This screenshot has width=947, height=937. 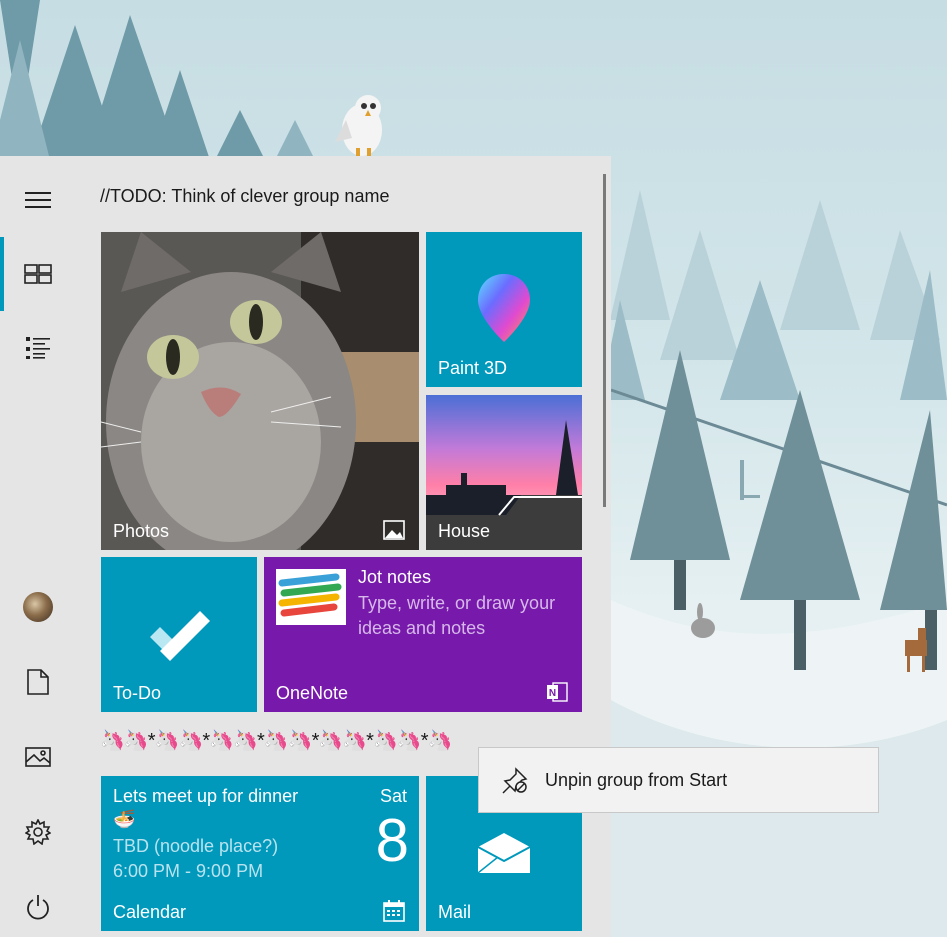 I want to click on unpin-group-option: Unpin group from Start, so click(x=636, y=780).